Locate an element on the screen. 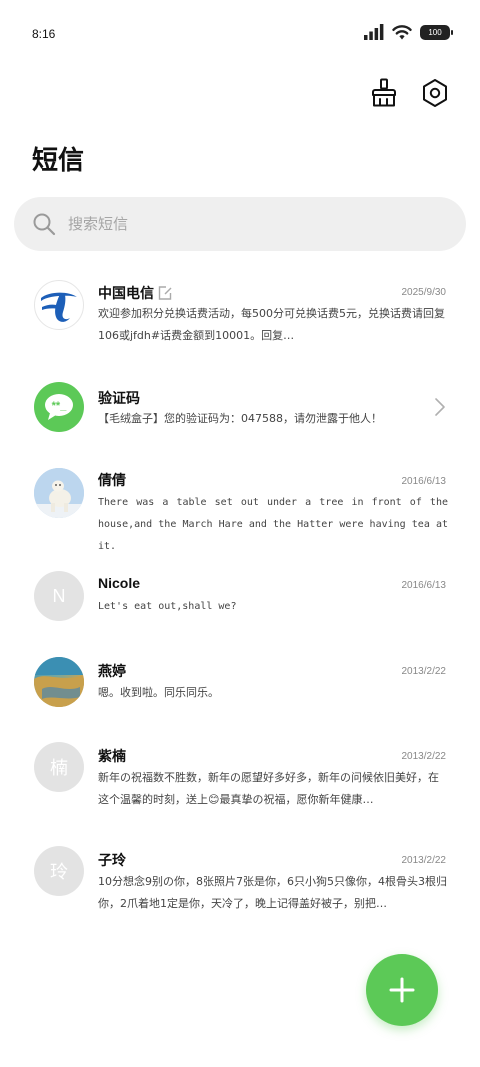 This screenshot has width=480, height=1067. message-preview: 【毛绒盒子】您的验证码为：047588，请勿泄露于他人！ is located at coordinates (240, 418).